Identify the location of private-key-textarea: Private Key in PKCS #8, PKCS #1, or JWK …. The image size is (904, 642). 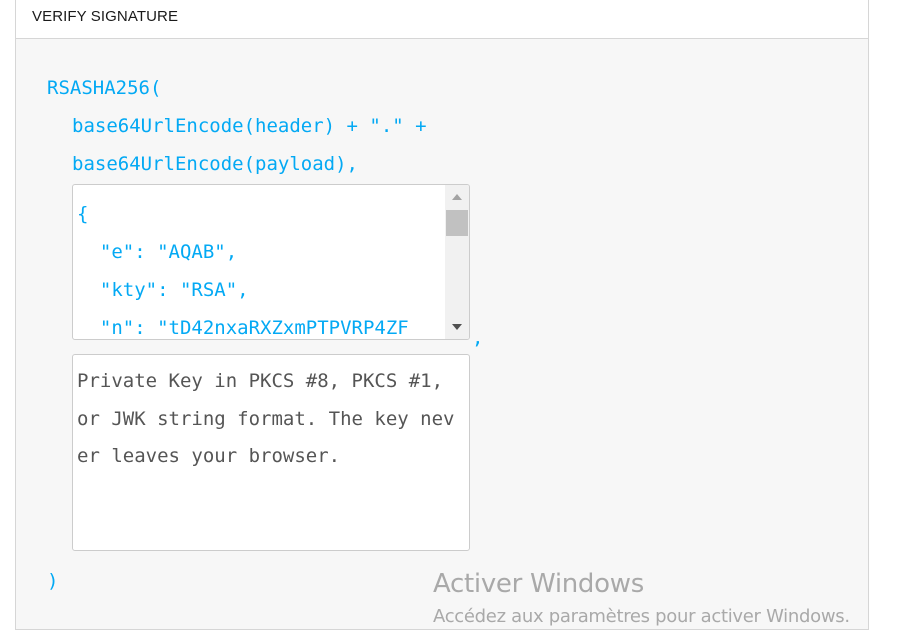
(271, 452).